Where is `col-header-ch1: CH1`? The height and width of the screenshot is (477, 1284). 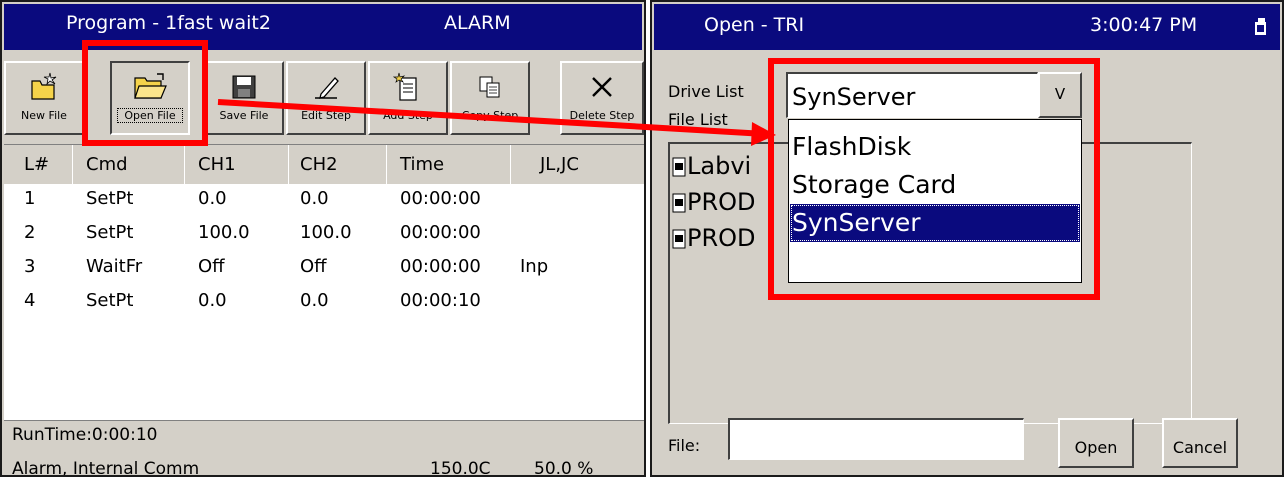
col-header-ch1: CH1 is located at coordinates (217, 164).